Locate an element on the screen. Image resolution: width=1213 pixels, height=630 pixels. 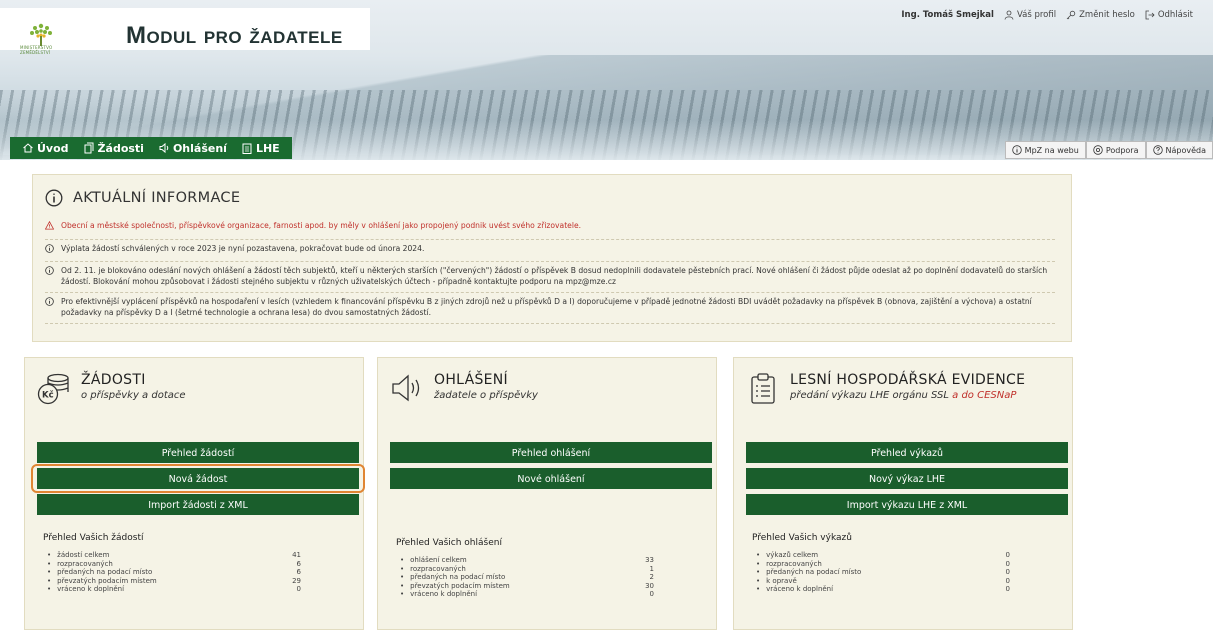
nav-label: LHE is located at coordinates (267, 148).